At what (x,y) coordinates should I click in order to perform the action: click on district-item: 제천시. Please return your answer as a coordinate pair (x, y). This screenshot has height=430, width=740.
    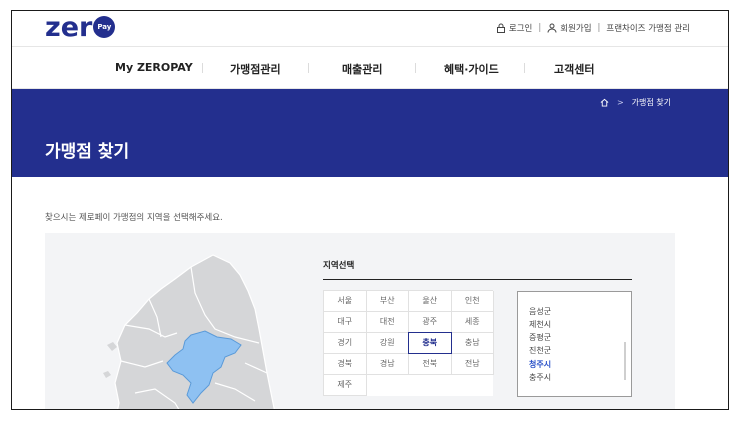
    Looking at the image, I should click on (540, 324).